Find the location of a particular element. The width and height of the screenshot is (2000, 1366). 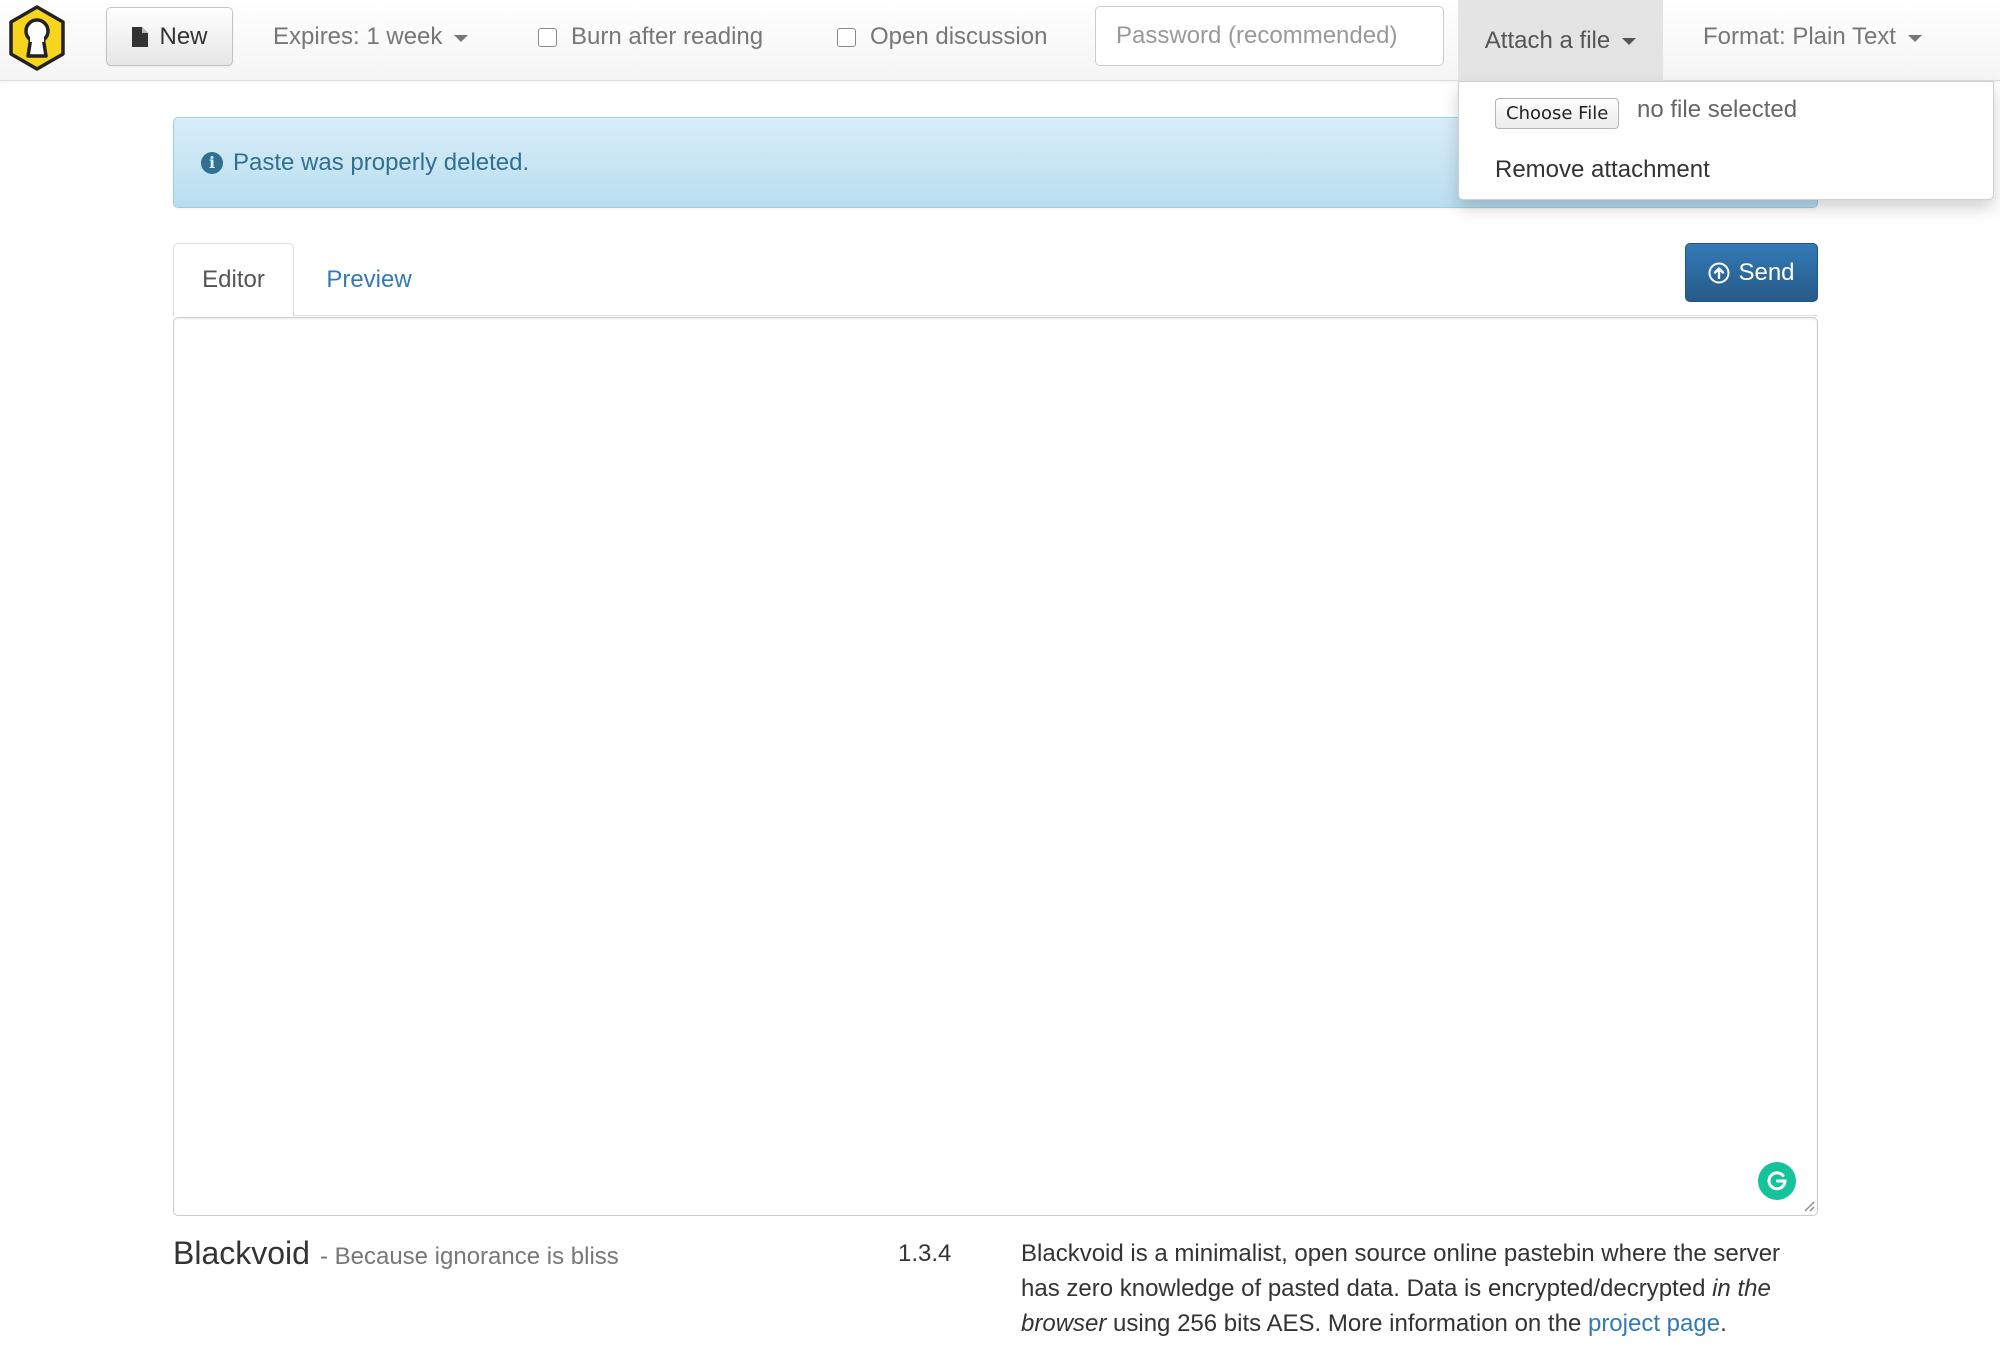

alert-message: Paste was properly deleted. is located at coordinates (381, 162).